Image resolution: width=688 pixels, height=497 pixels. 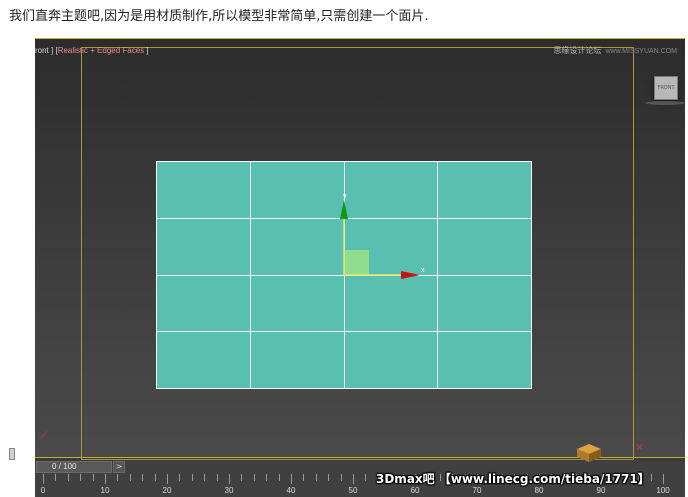 What do you see at coordinates (229, 490) in the screenshot?
I see `timeline-tick-label: 30` at bounding box center [229, 490].